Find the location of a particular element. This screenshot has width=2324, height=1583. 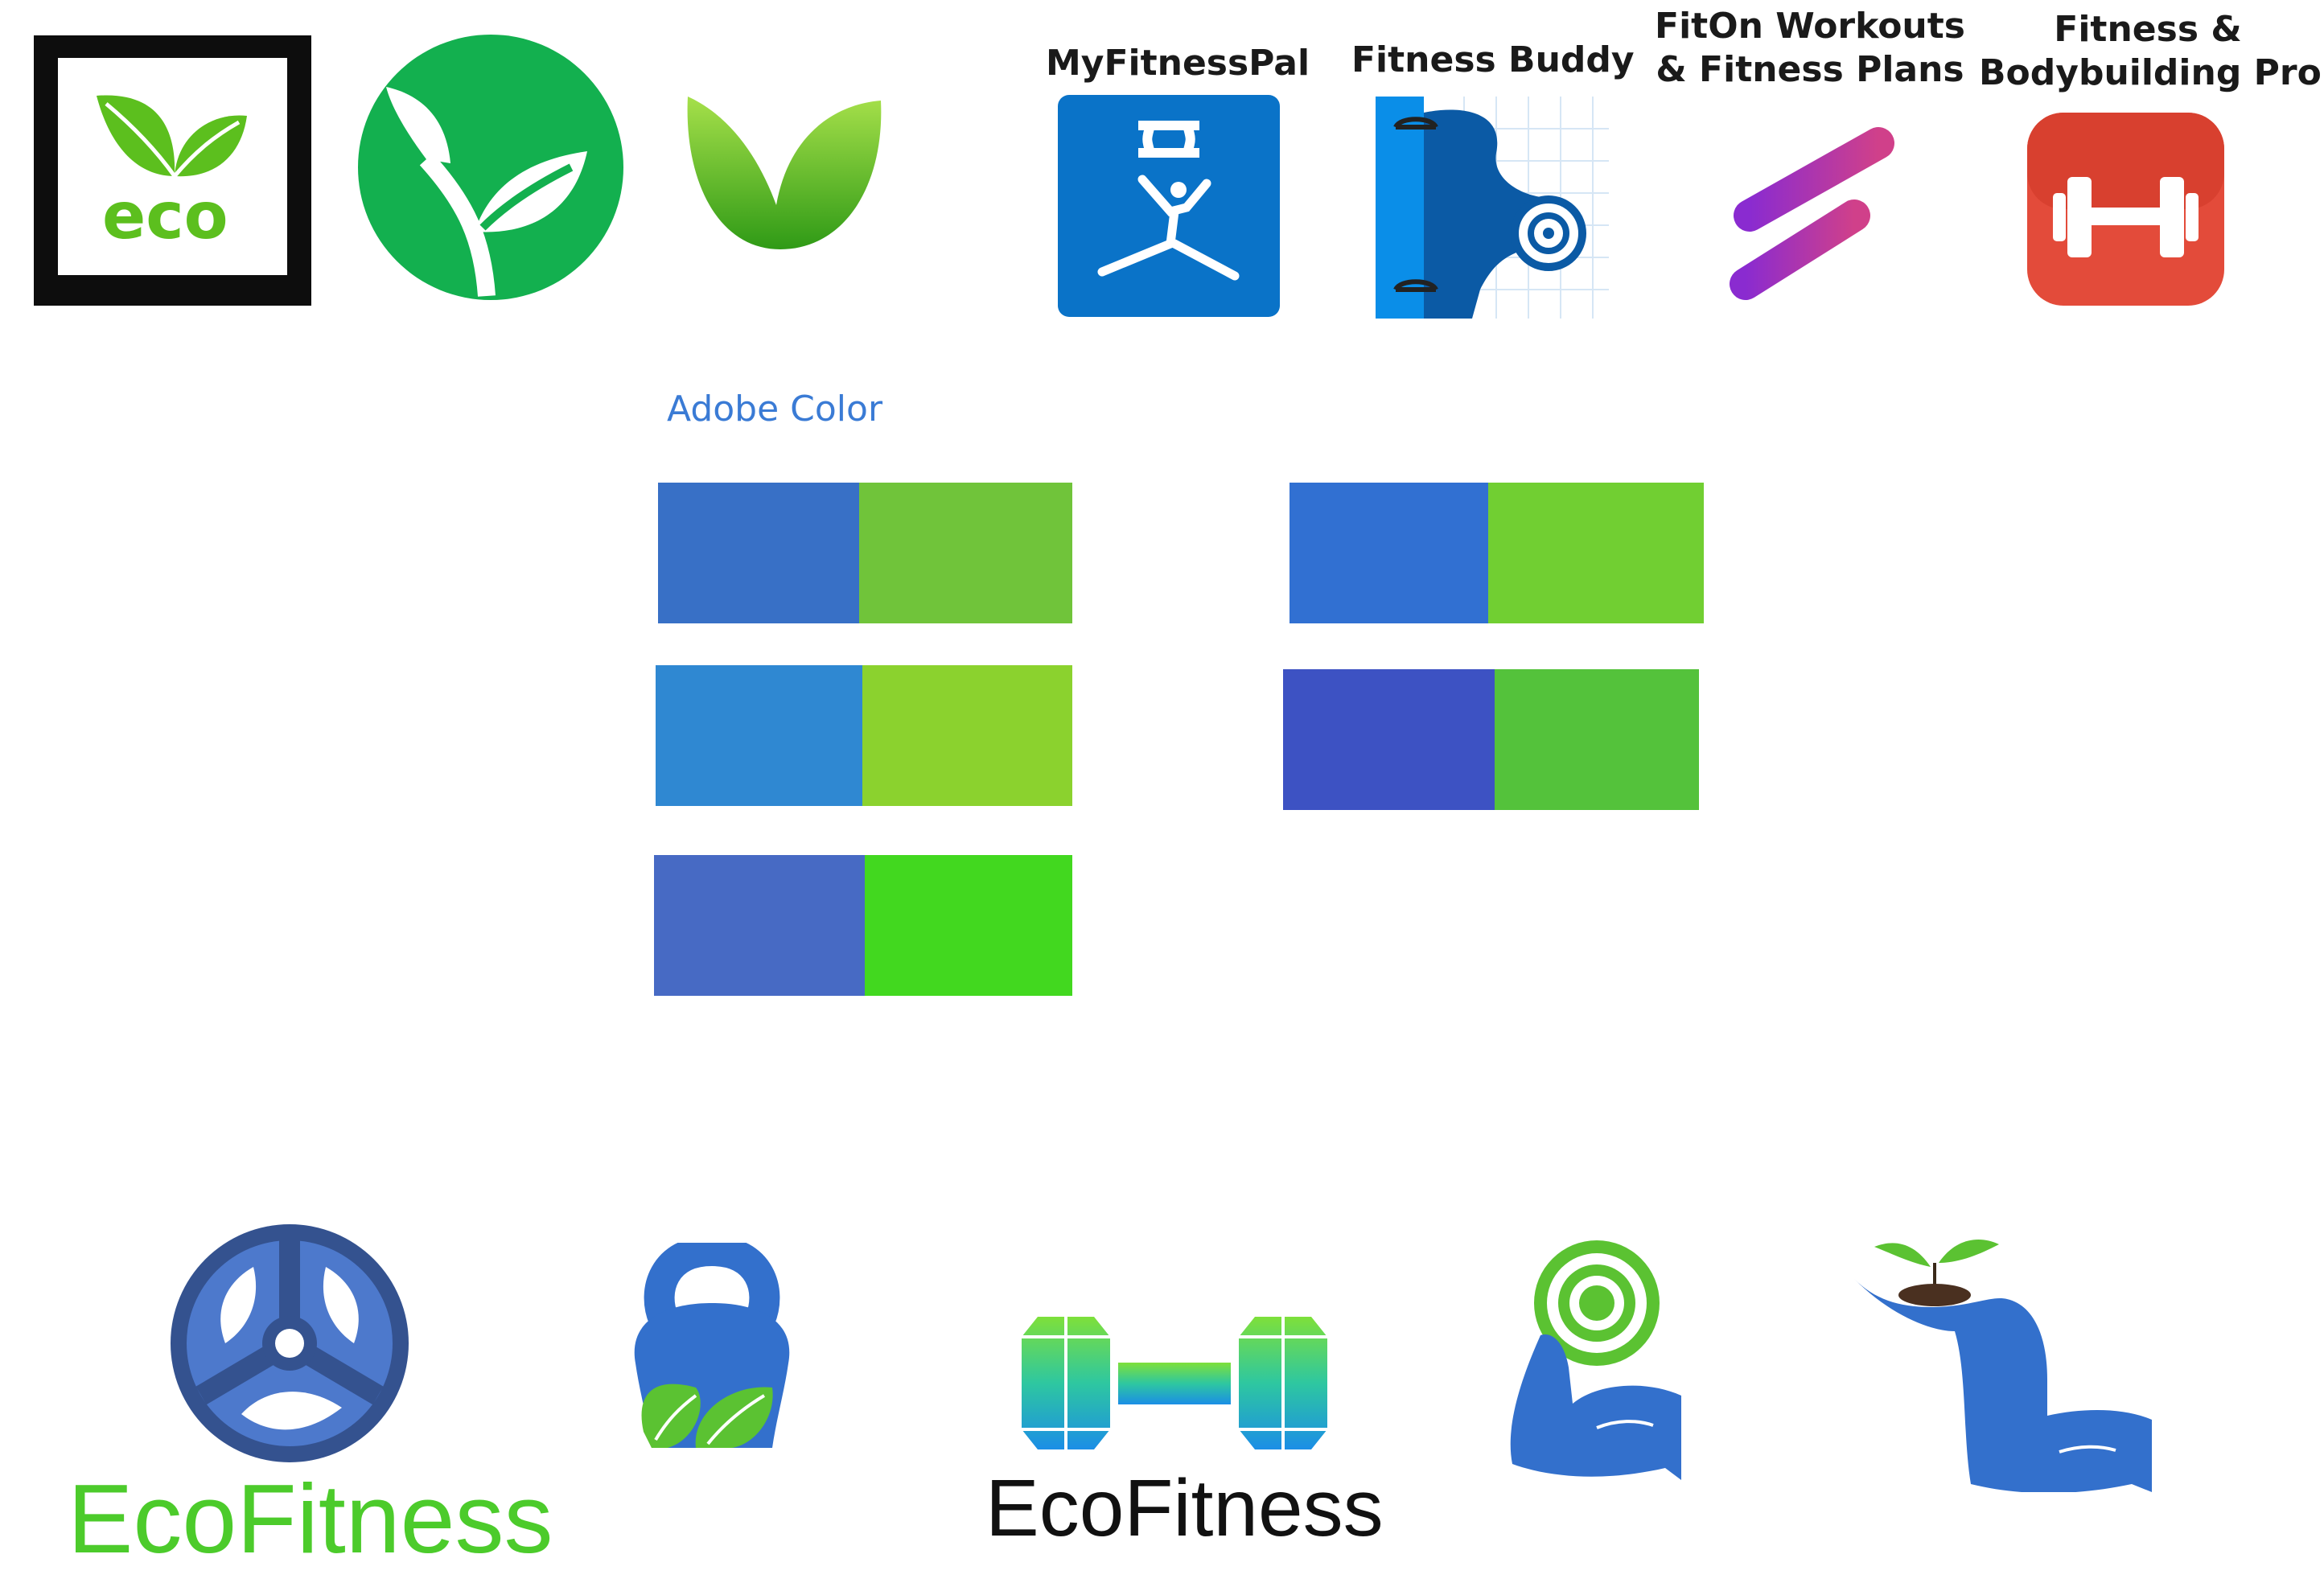

app-label-fiton-line2: & Fitness Plans is located at coordinates (1810, 69).